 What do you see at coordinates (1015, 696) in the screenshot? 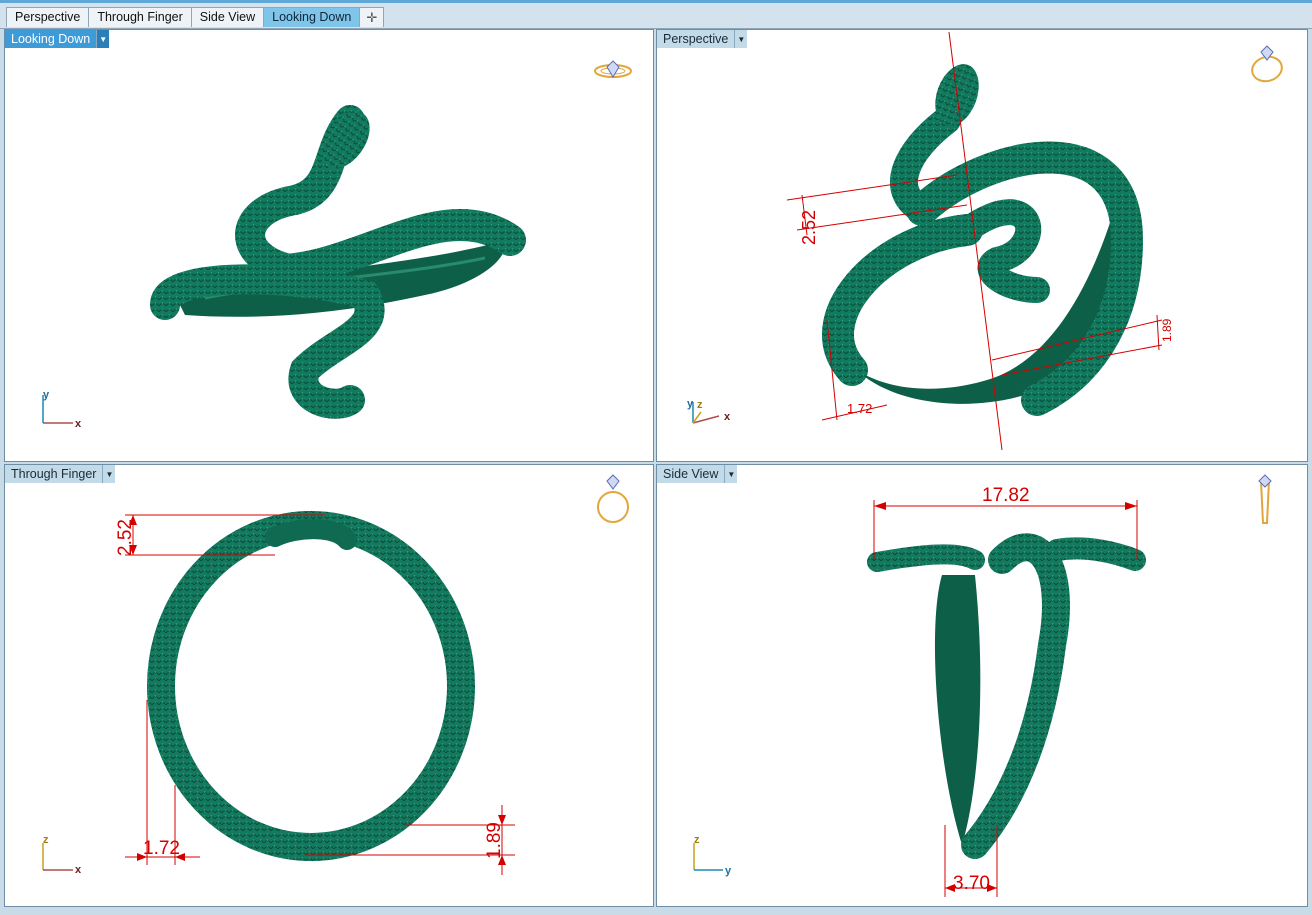
I see `snake-body` at bounding box center [1015, 696].